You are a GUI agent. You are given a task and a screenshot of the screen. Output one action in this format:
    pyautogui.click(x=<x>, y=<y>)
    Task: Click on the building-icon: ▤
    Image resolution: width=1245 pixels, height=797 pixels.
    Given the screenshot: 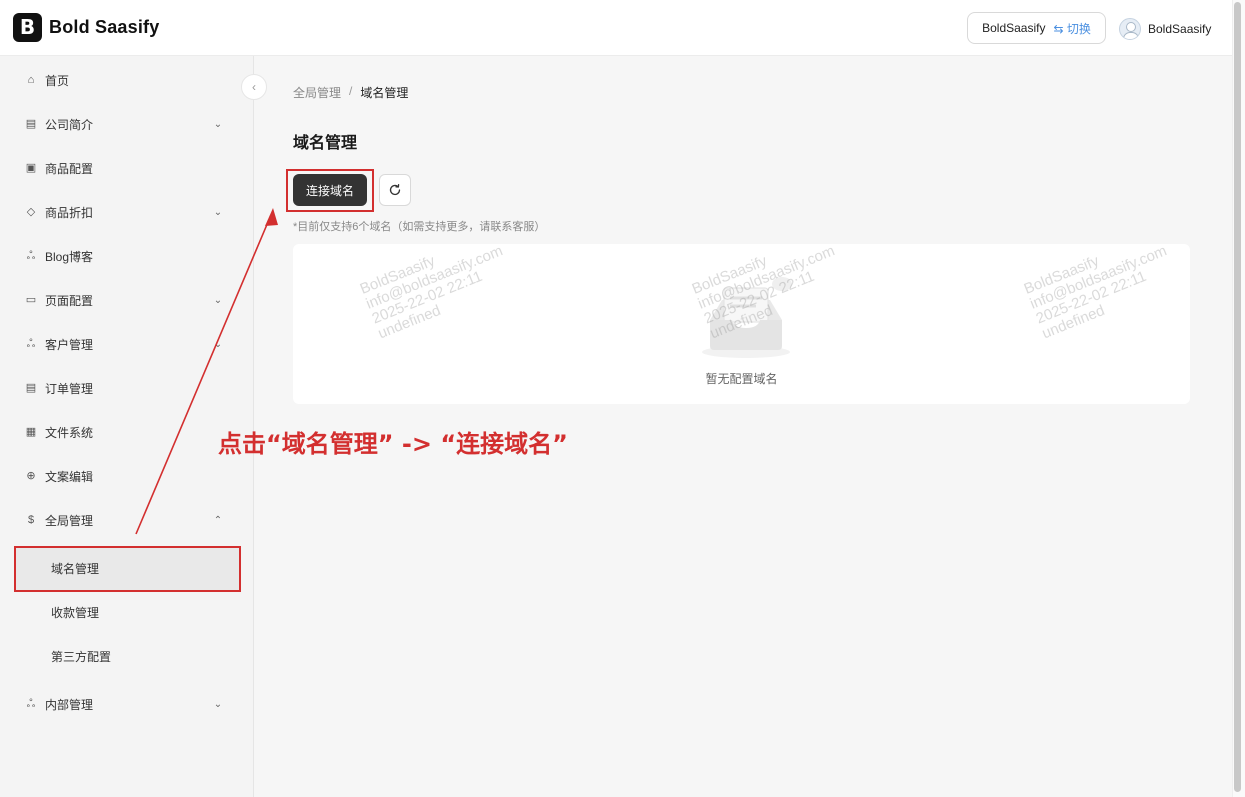 What is the action you would take?
    pyautogui.click(x=31, y=124)
    